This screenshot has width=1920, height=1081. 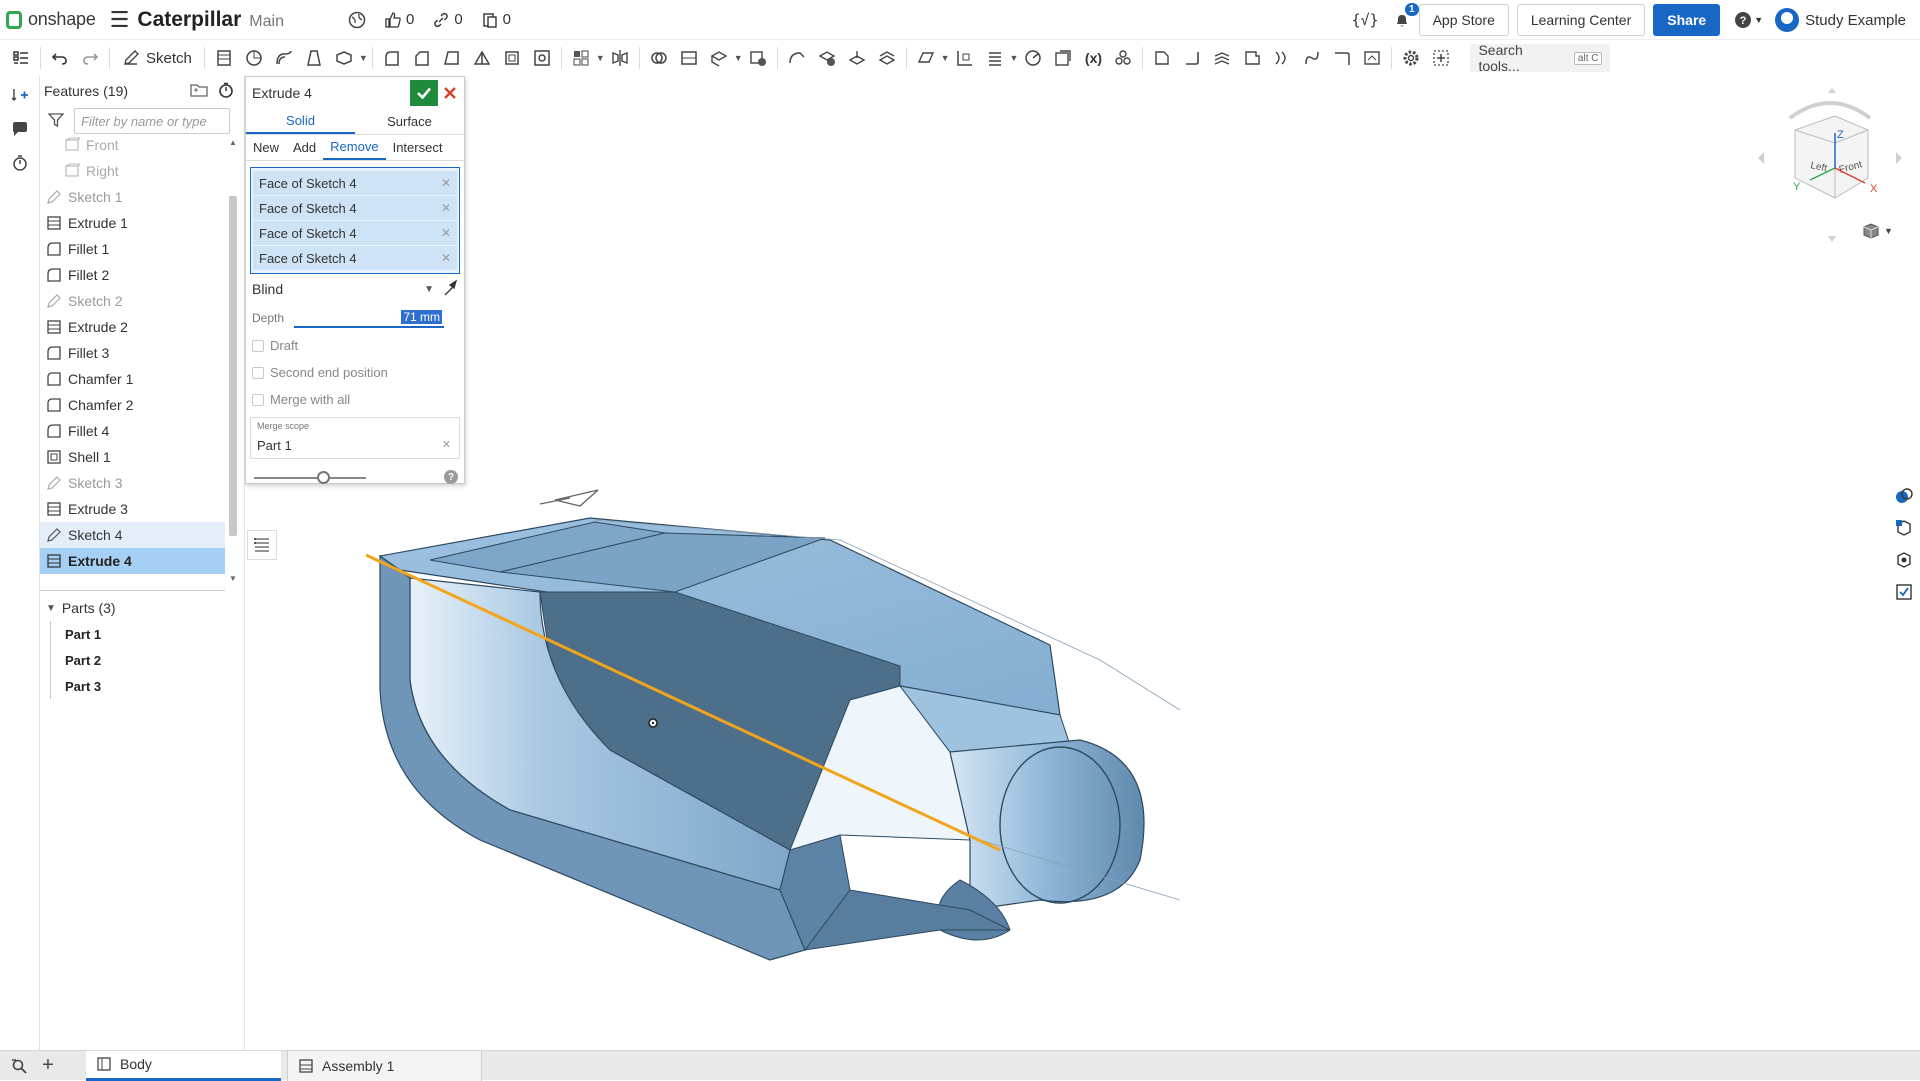 What do you see at coordinates (226, 91) in the screenshot?
I see `rollback-timer-icon` at bounding box center [226, 91].